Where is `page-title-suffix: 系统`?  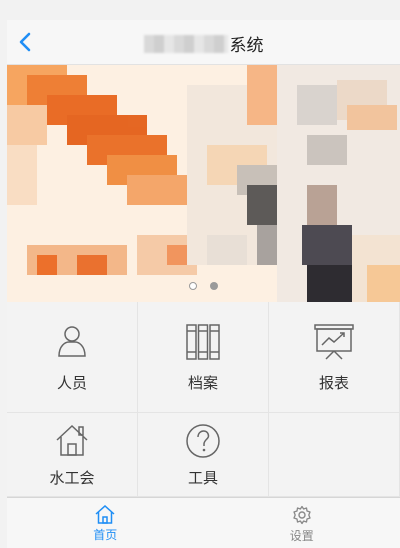 page-title-suffix: 系统 is located at coordinates (247, 46).